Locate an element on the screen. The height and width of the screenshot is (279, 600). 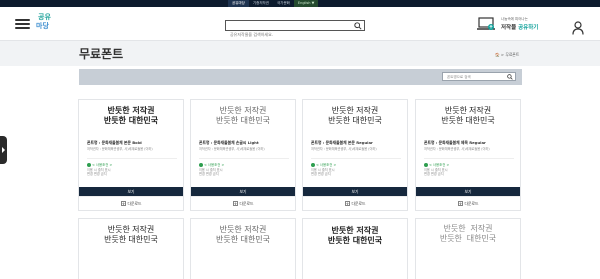
font-search-box: 폰트명으로 검색 is located at coordinates (479, 76).